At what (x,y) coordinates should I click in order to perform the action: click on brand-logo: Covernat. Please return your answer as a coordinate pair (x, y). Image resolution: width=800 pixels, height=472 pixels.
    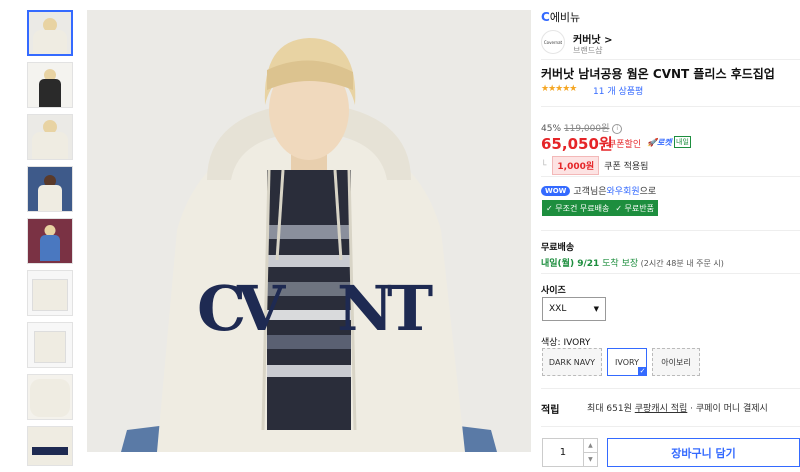
    Looking at the image, I should click on (553, 42).